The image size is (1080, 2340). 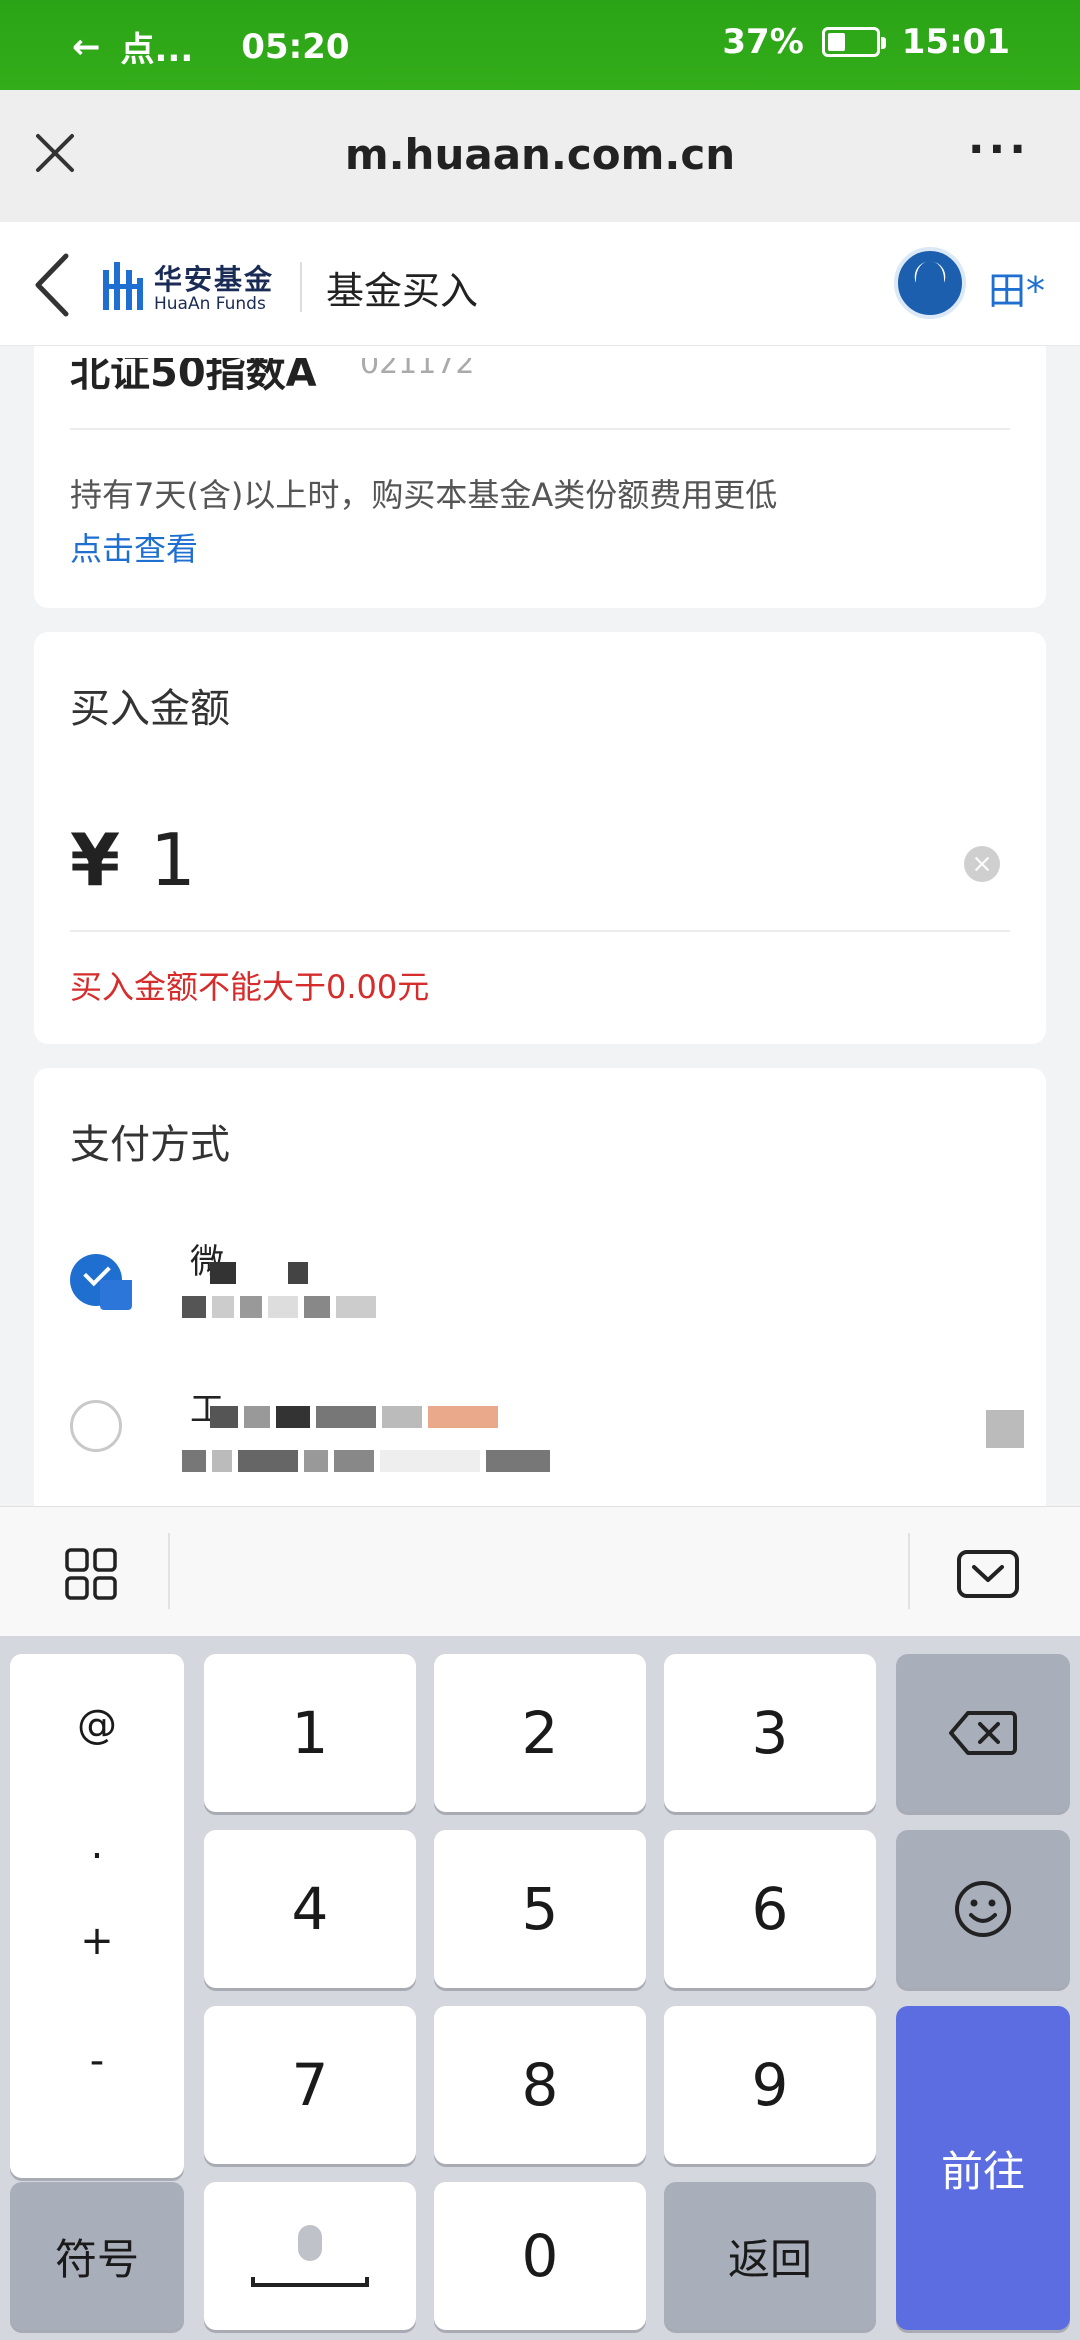 What do you see at coordinates (310, 2282) in the screenshot?
I see `space-icon` at bounding box center [310, 2282].